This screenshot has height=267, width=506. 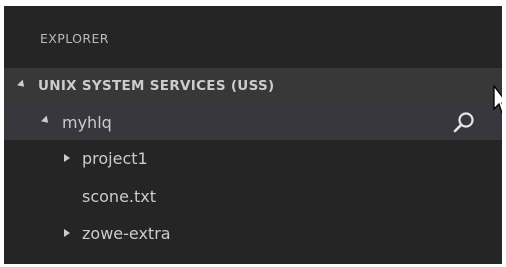 What do you see at coordinates (115, 158) in the screenshot?
I see `tree-item-label: project1` at bounding box center [115, 158].